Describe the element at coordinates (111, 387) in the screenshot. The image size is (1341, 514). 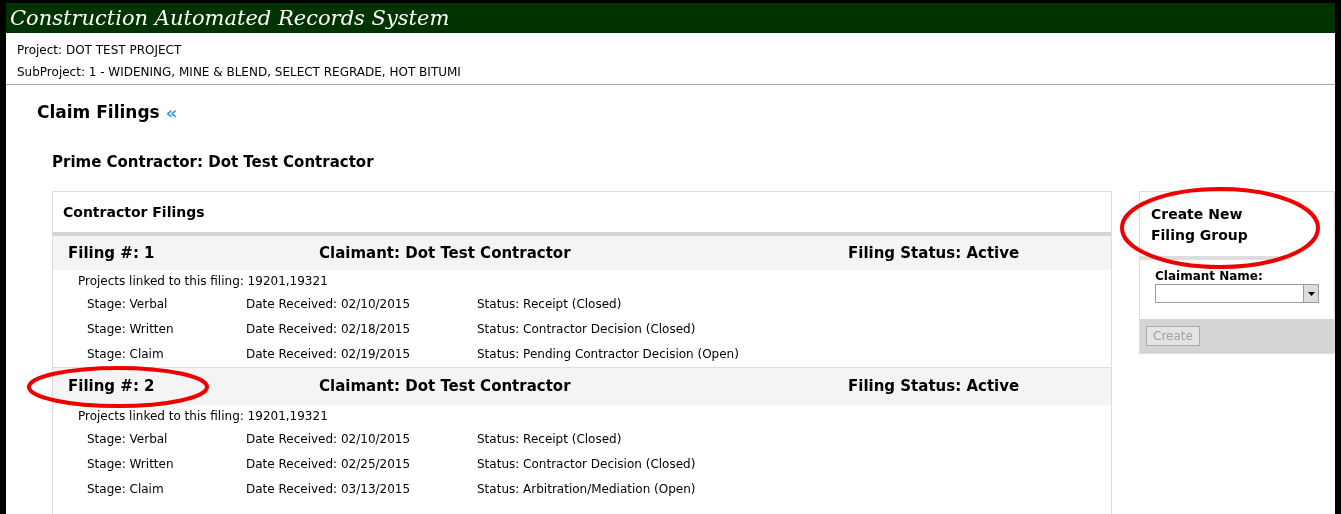
I see `filing-number: Filing #: 2` at that location.